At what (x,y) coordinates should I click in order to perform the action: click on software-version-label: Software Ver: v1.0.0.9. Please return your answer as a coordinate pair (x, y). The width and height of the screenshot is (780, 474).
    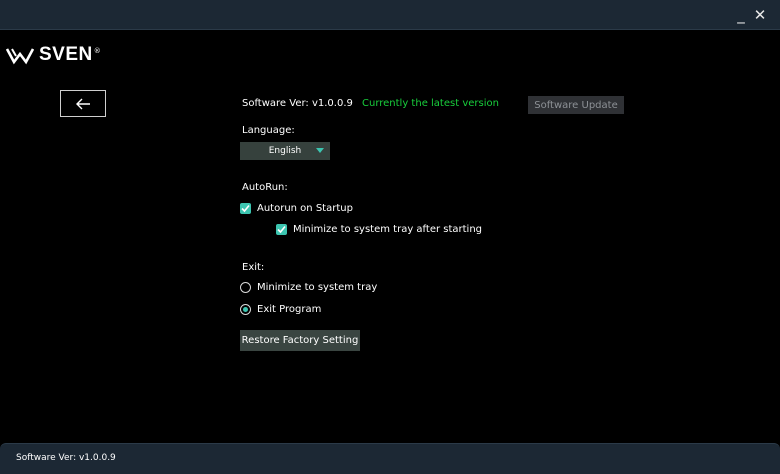
    Looking at the image, I should click on (297, 103).